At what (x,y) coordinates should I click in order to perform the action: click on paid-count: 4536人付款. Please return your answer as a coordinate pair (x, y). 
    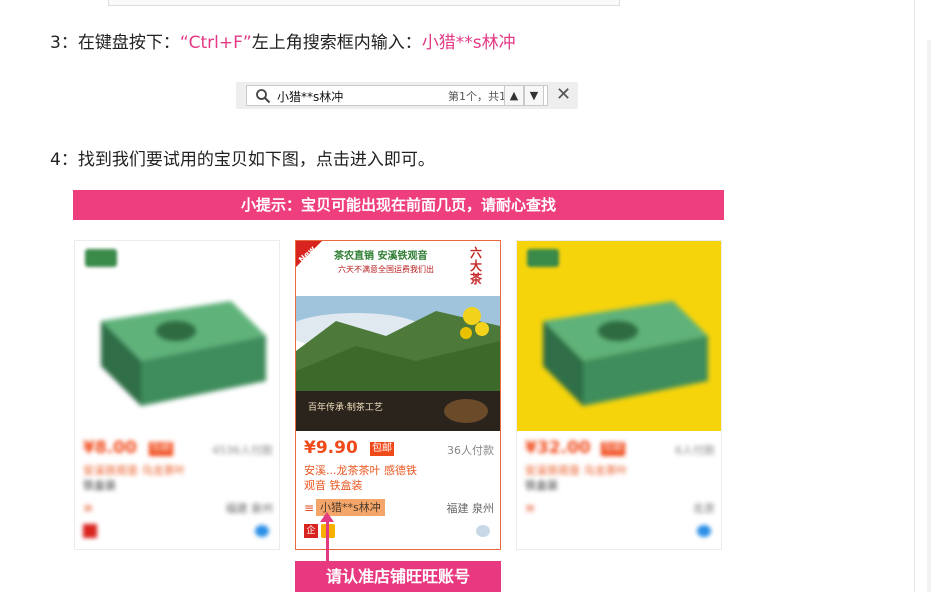
    Looking at the image, I should click on (242, 450).